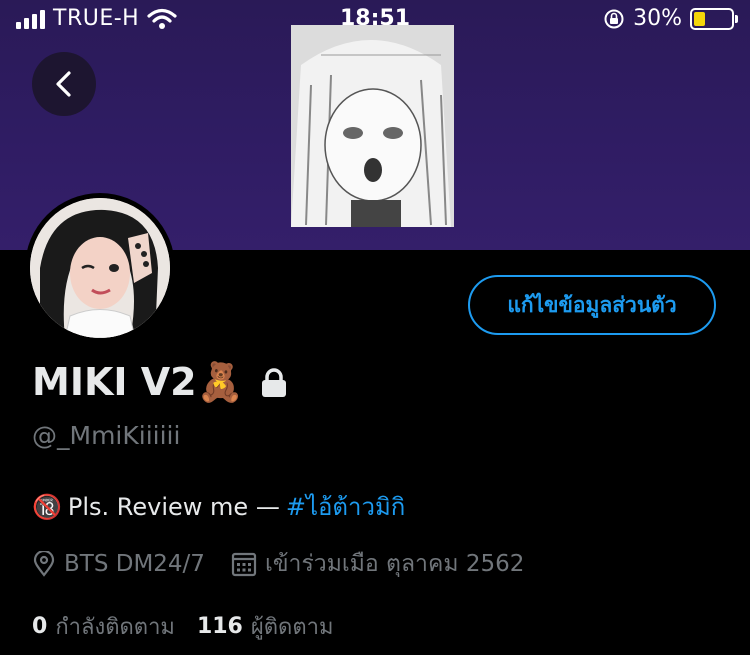 This screenshot has height=655, width=750. I want to click on join-date: เข้าร่วมเมือ ตุลาคม 2562, so click(377, 564).